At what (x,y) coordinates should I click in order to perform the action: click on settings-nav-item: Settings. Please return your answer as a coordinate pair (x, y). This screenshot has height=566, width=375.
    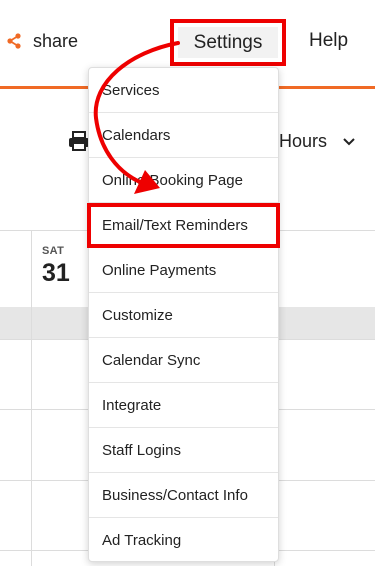
    Looking at the image, I should click on (228, 42).